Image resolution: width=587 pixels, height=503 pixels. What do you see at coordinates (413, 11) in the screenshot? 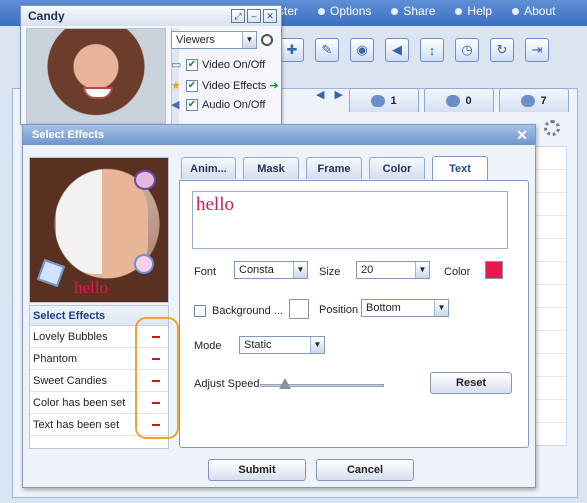
I see `menu-item-share: Share` at bounding box center [413, 11].